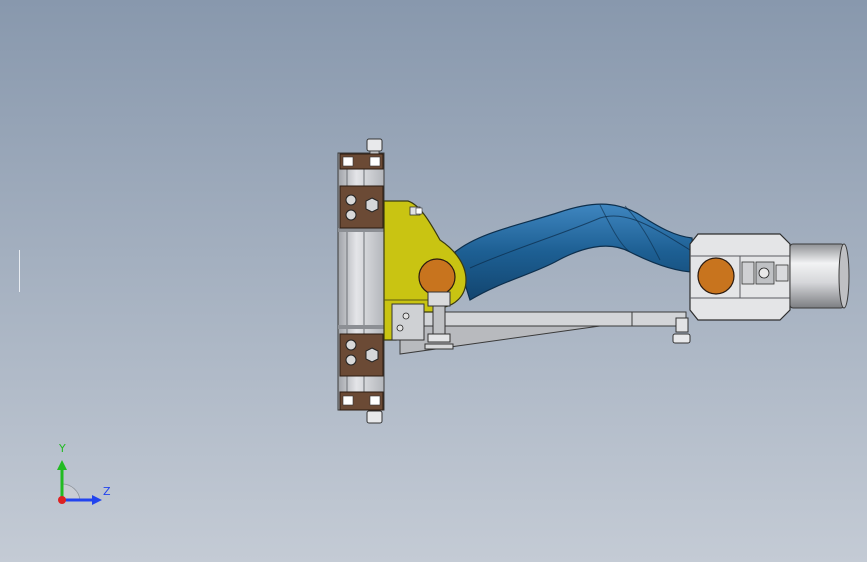 The height and width of the screenshot is (562, 867). What do you see at coordinates (716, 276) in the screenshot?
I see `bushing-right` at bounding box center [716, 276].